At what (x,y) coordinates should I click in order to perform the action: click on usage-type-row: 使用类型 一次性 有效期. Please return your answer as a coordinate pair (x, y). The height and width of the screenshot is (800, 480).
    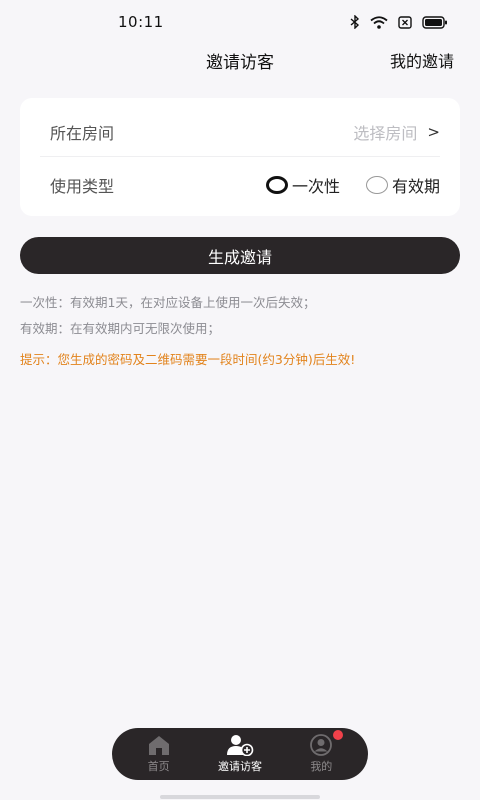
    Looking at the image, I should click on (240, 184).